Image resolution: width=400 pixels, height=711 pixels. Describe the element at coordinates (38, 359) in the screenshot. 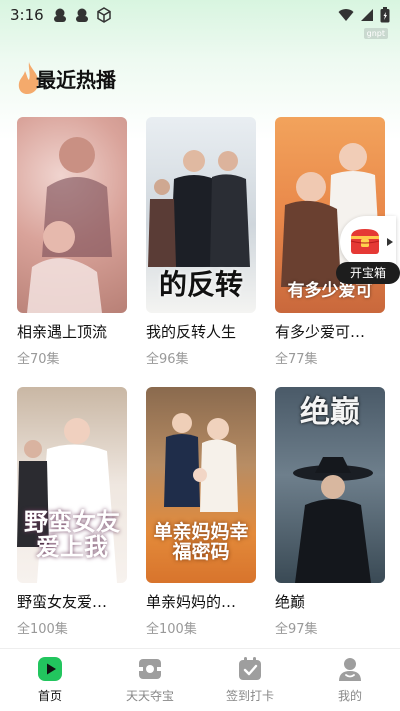

I see `episode-count: 全70集` at that location.